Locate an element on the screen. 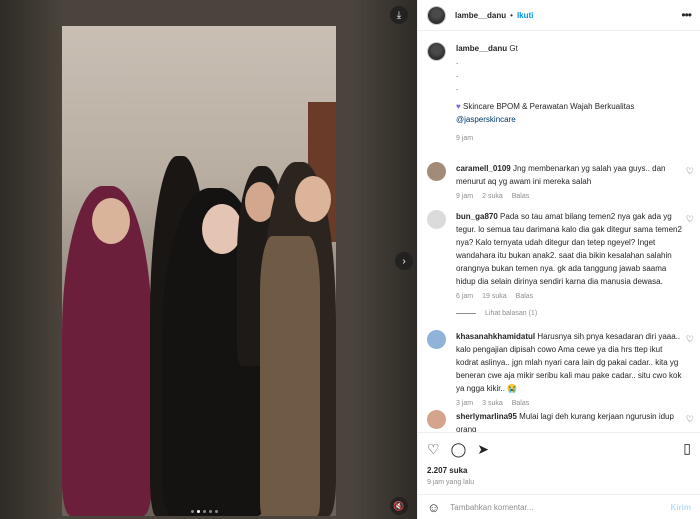  share-icon: ➤ is located at coordinates (483, 449).